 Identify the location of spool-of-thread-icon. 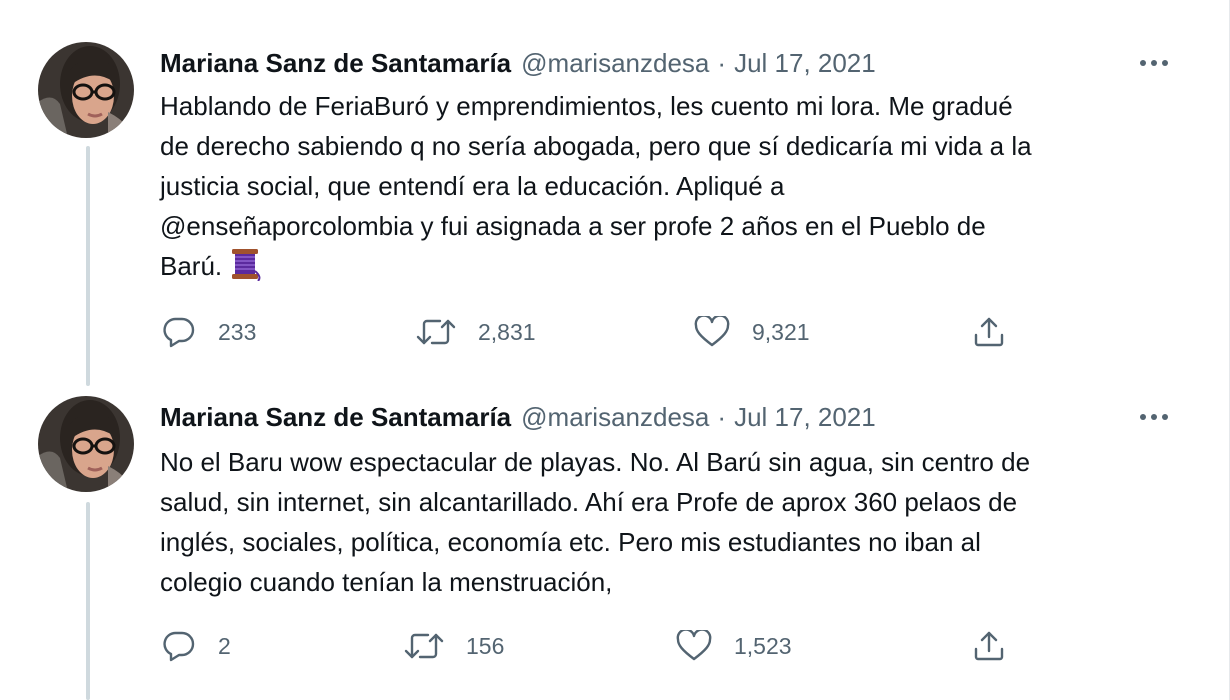
(245, 269).